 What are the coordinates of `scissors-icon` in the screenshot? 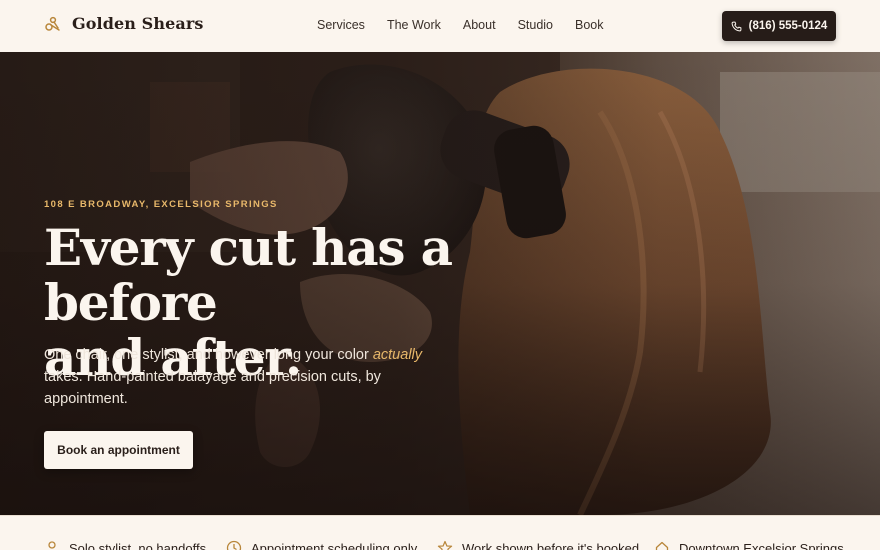 It's located at (53, 24).